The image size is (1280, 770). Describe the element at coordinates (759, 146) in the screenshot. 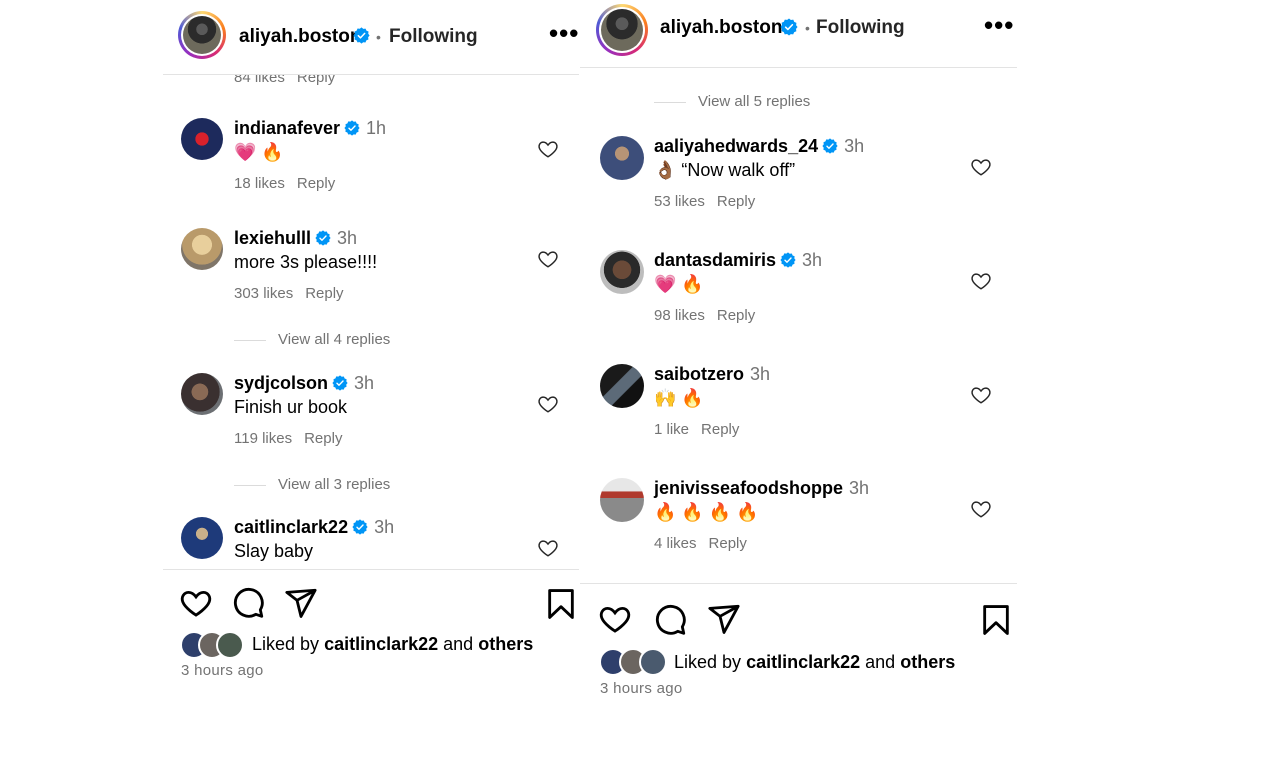

I see `commenter-username: aaliyahedwards_24 3h` at that location.